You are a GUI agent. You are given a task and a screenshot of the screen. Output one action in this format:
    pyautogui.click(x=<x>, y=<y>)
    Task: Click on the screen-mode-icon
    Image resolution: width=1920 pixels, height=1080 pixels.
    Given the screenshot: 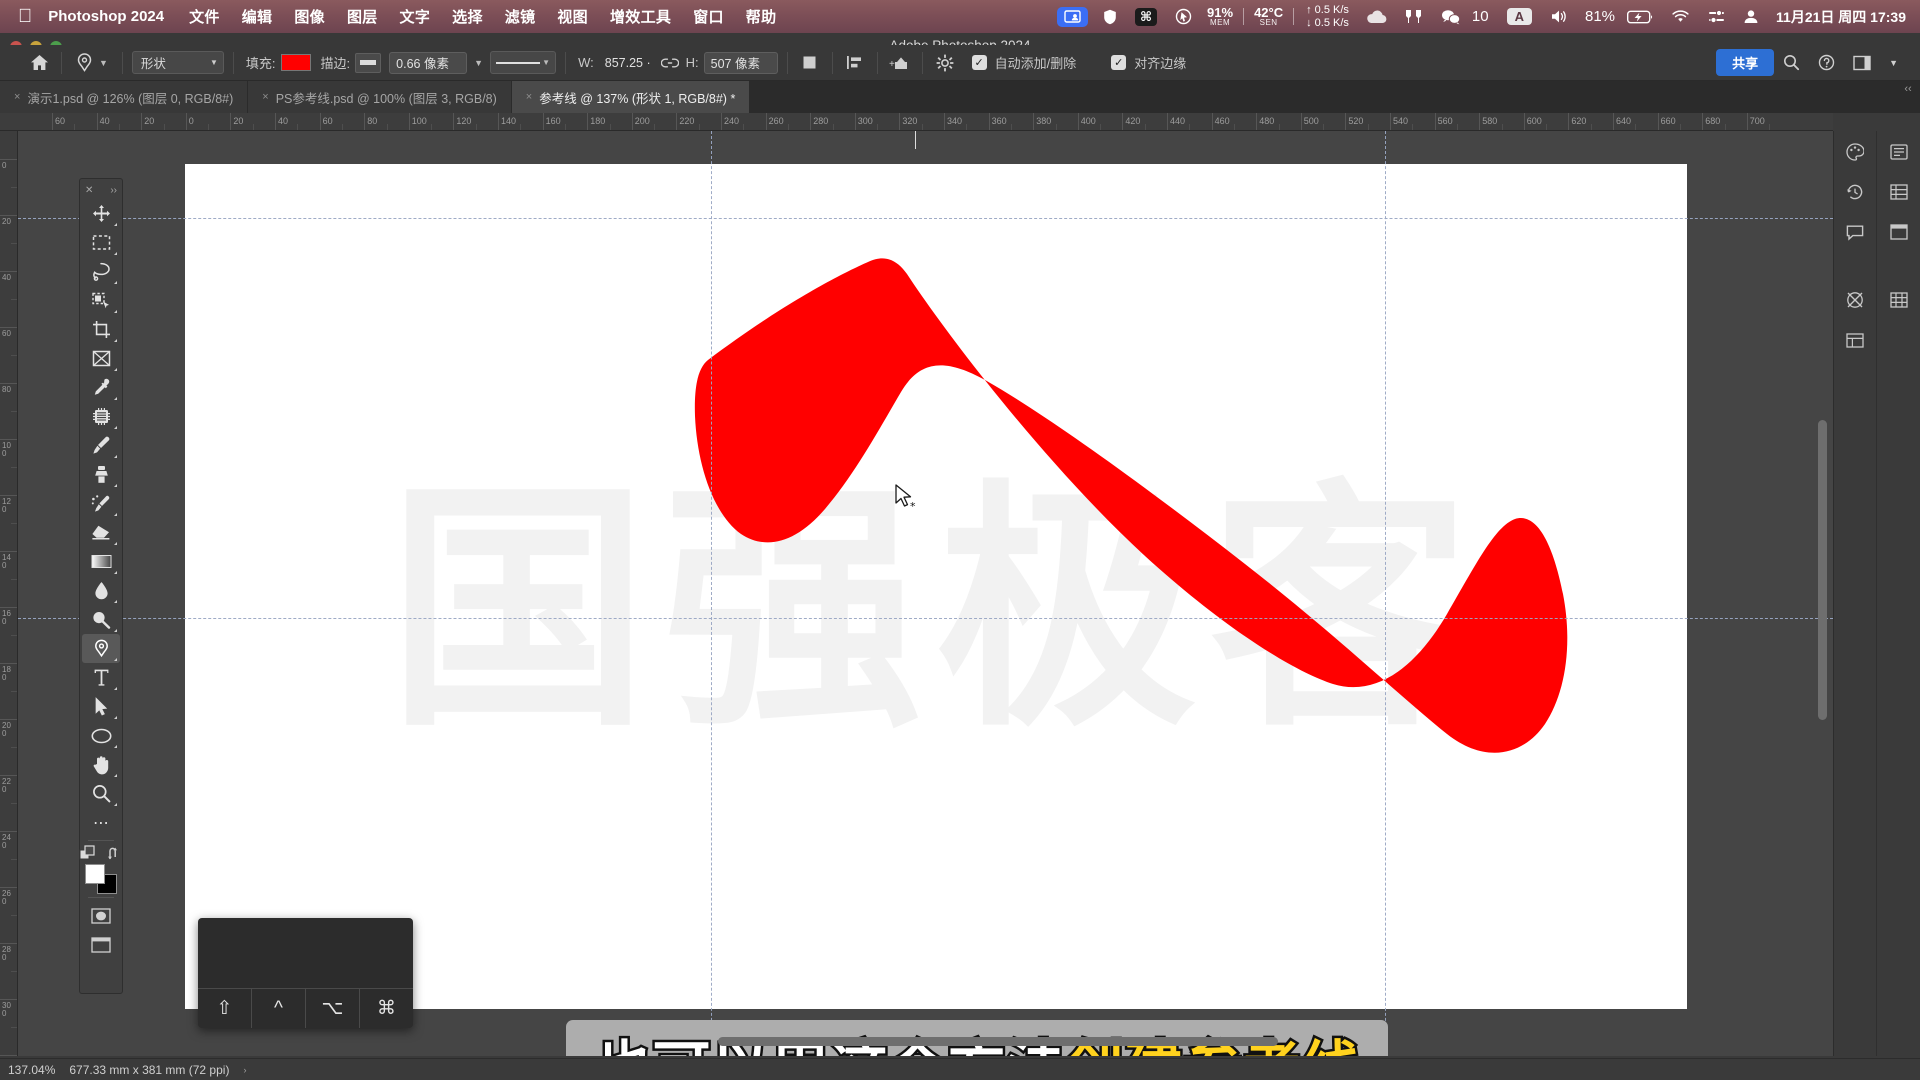 What is the action you would take?
    pyautogui.click(x=101, y=944)
    